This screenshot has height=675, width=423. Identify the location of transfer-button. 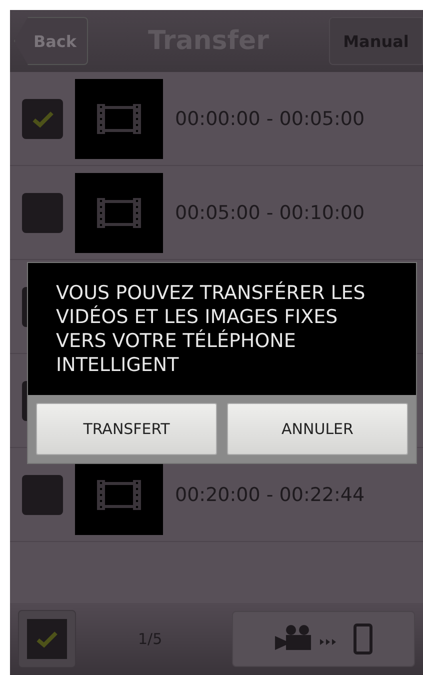
(323, 639).